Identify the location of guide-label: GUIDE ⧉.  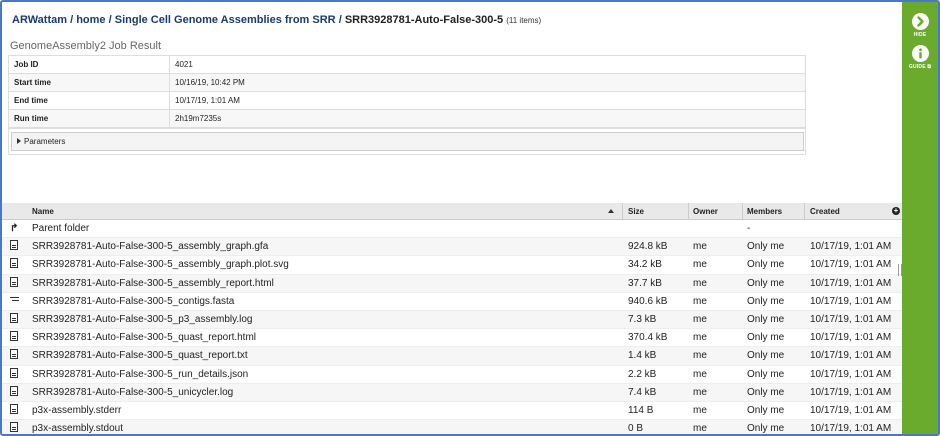
(920, 67).